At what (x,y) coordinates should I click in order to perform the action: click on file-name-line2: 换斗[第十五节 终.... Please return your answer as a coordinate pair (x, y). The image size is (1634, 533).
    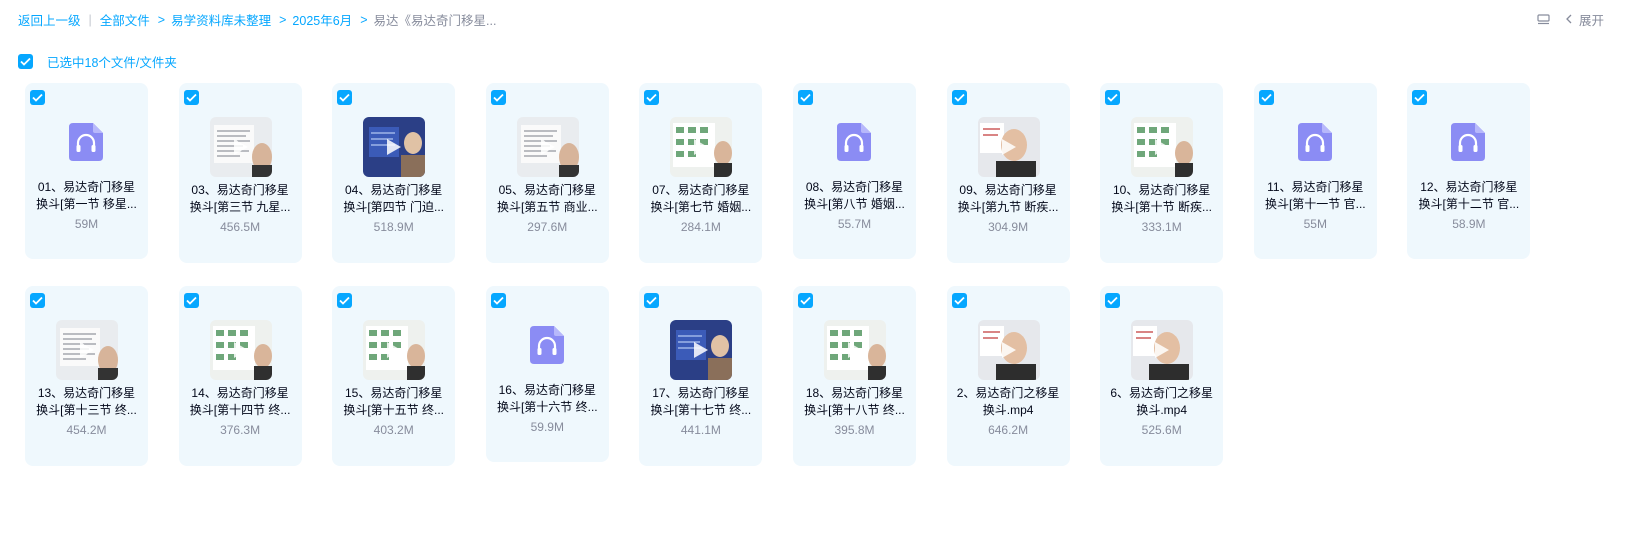
    Looking at the image, I should click on (394, 410).